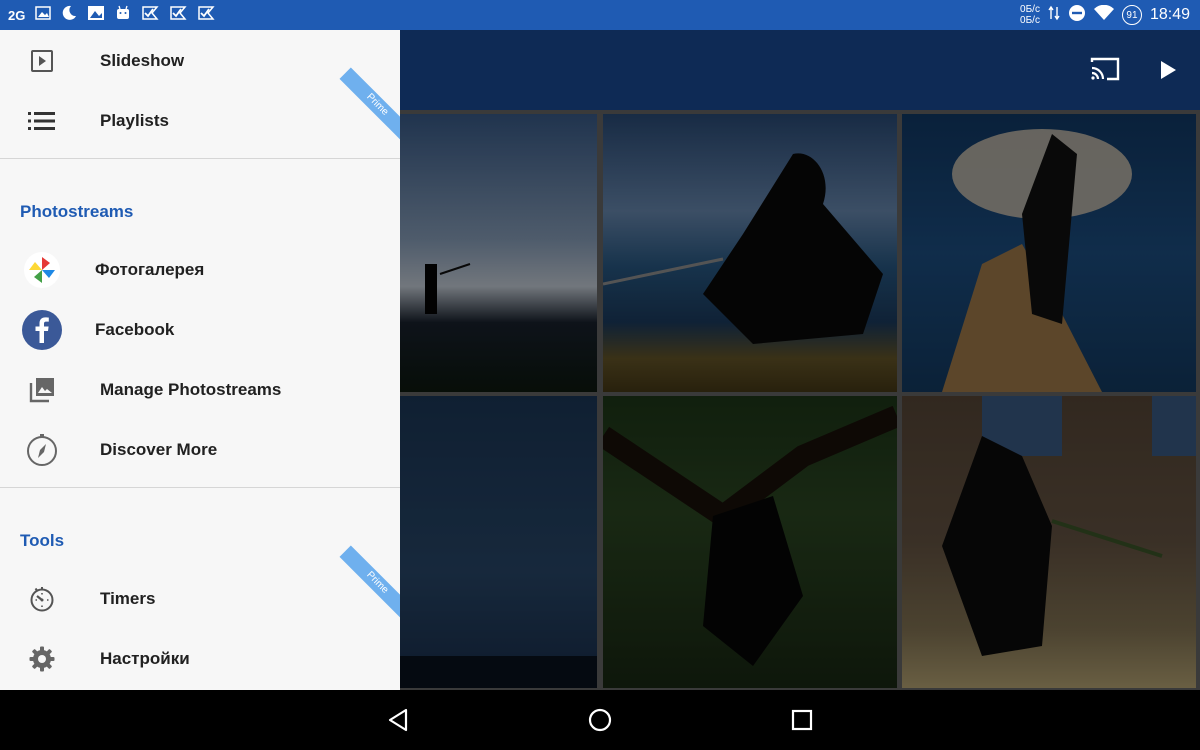  Describe the element at coordinates (69, 15) in the screenshot. I see `moon-icon` at that location.